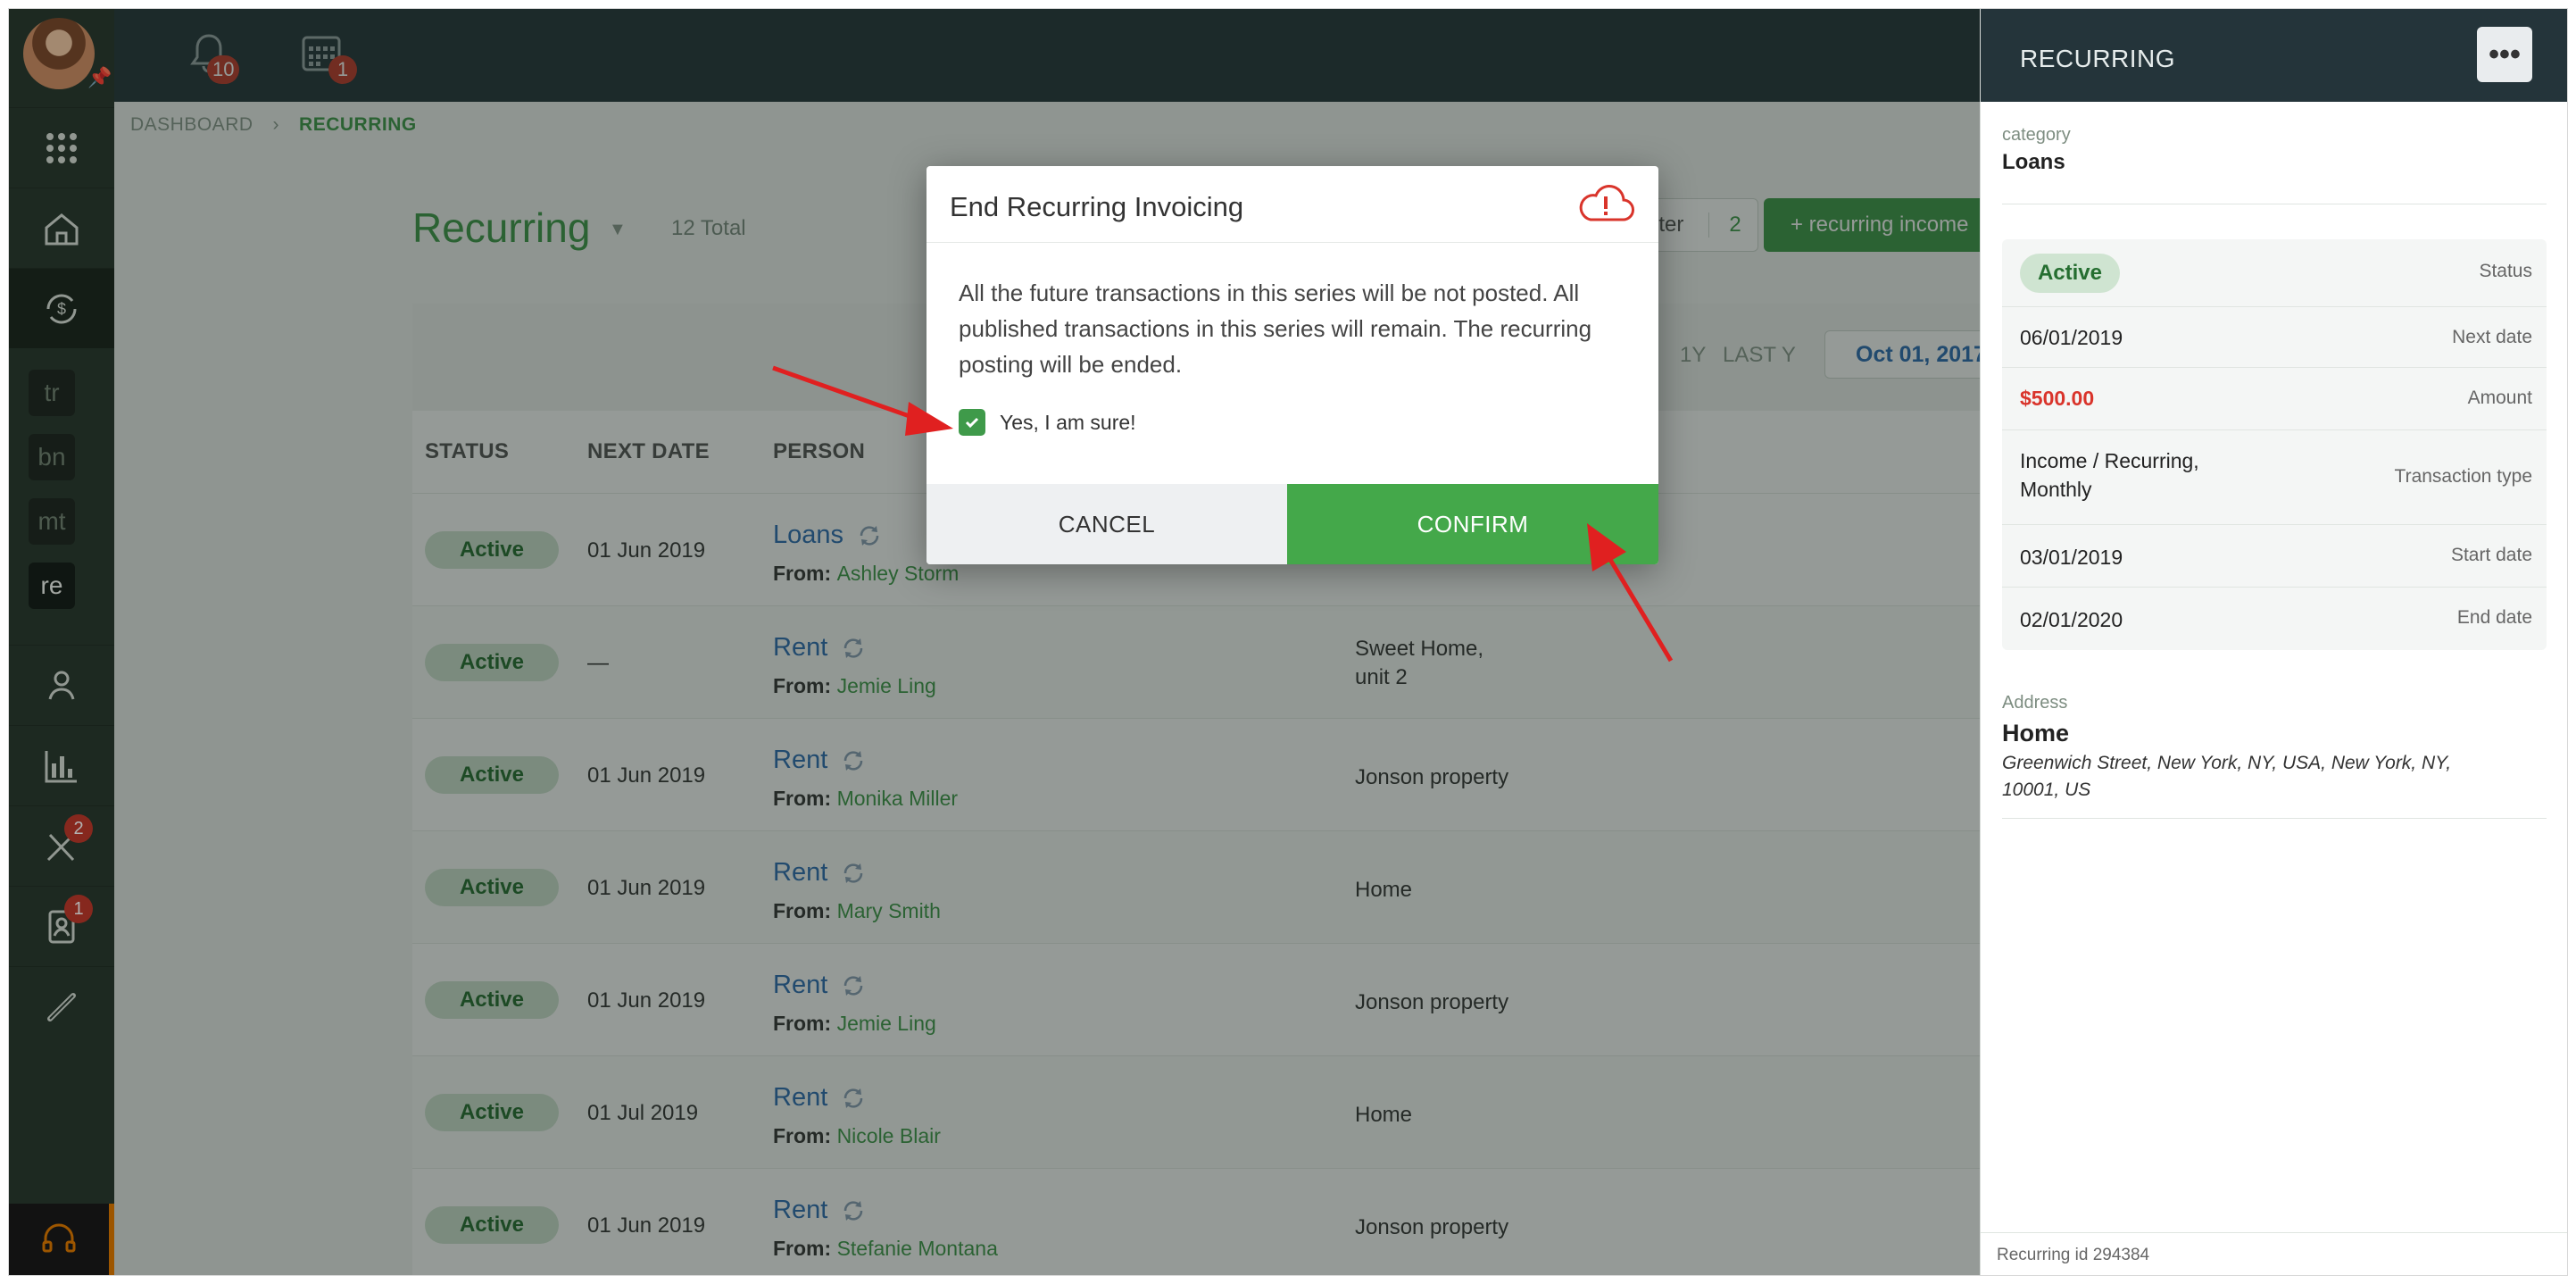 Image resolution: width=2576 pixels, height=1284 pixels. What do you see at coordinates (52, 393) in the screenshot?
I see `tag-tr: tr` at bounding box center [52, 393].